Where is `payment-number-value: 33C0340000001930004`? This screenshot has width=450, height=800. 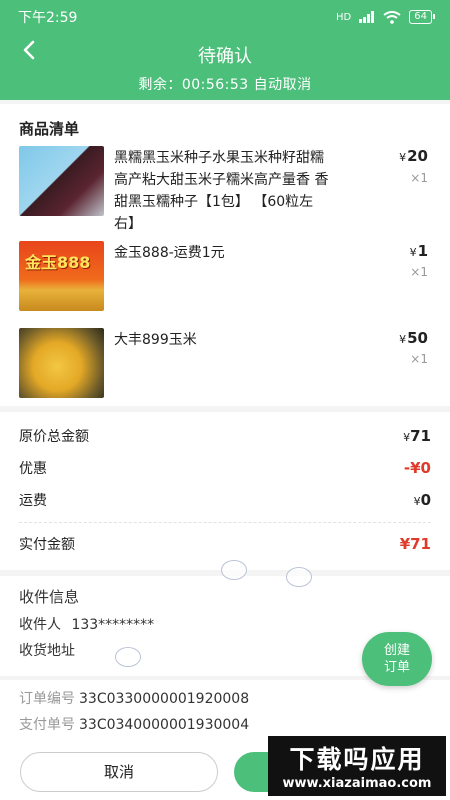 payment-number-value: 33C0340000001930004 is located at coordinates (164, 725).